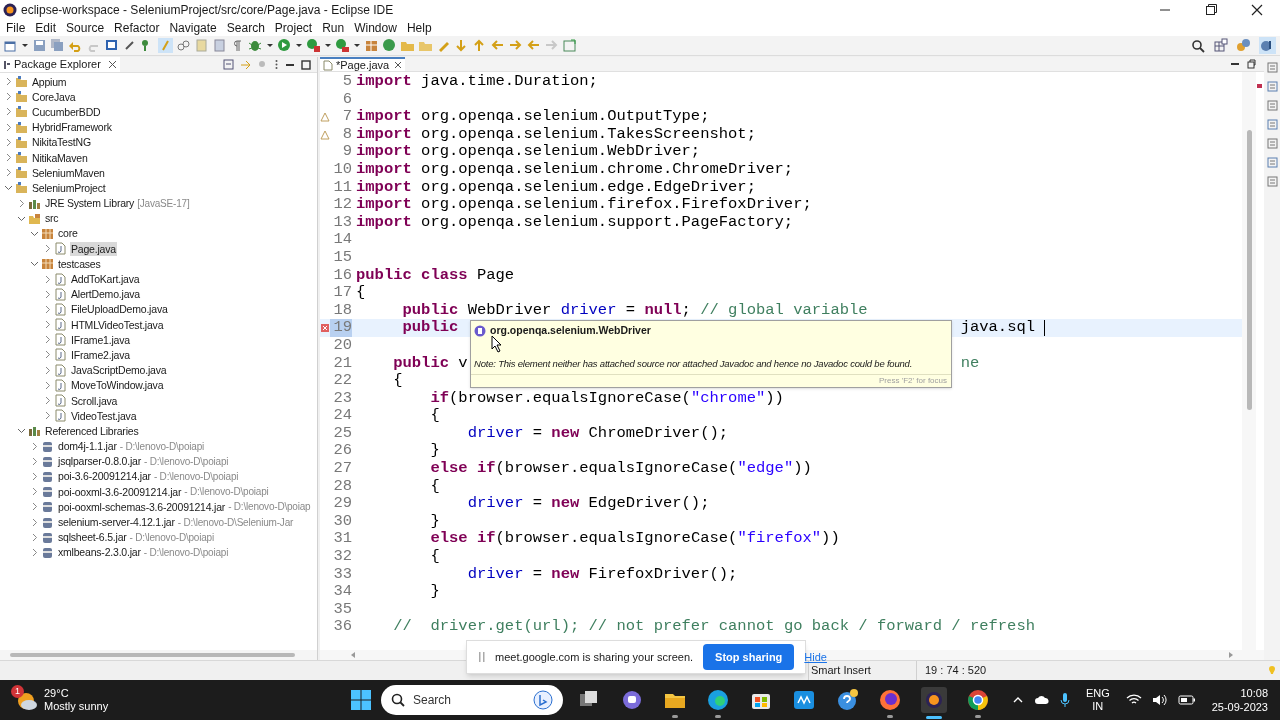 The width and height of the screenshot is (1280, 720). Describe the element at coordinates (1064, 700) in the screenshot. I see `microphone-icon` at that location.